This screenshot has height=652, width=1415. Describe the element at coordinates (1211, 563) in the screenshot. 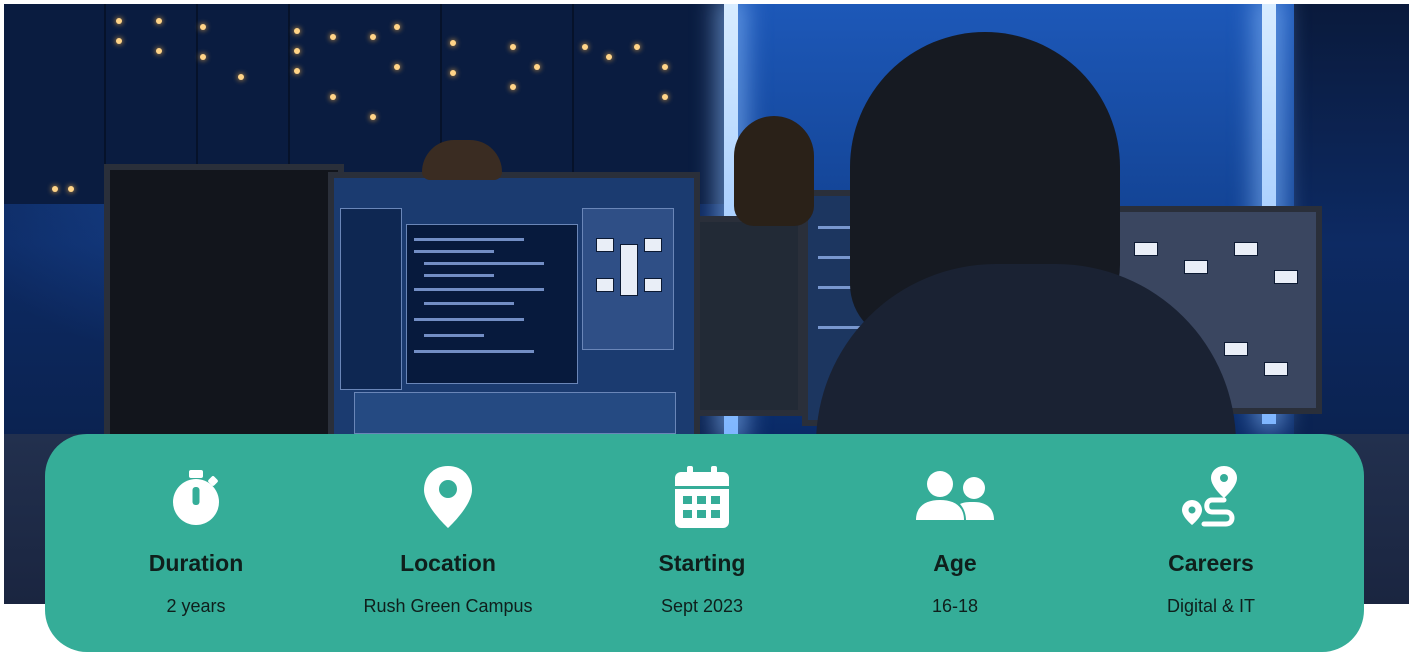

I see `stat-label: Careers` at that location.